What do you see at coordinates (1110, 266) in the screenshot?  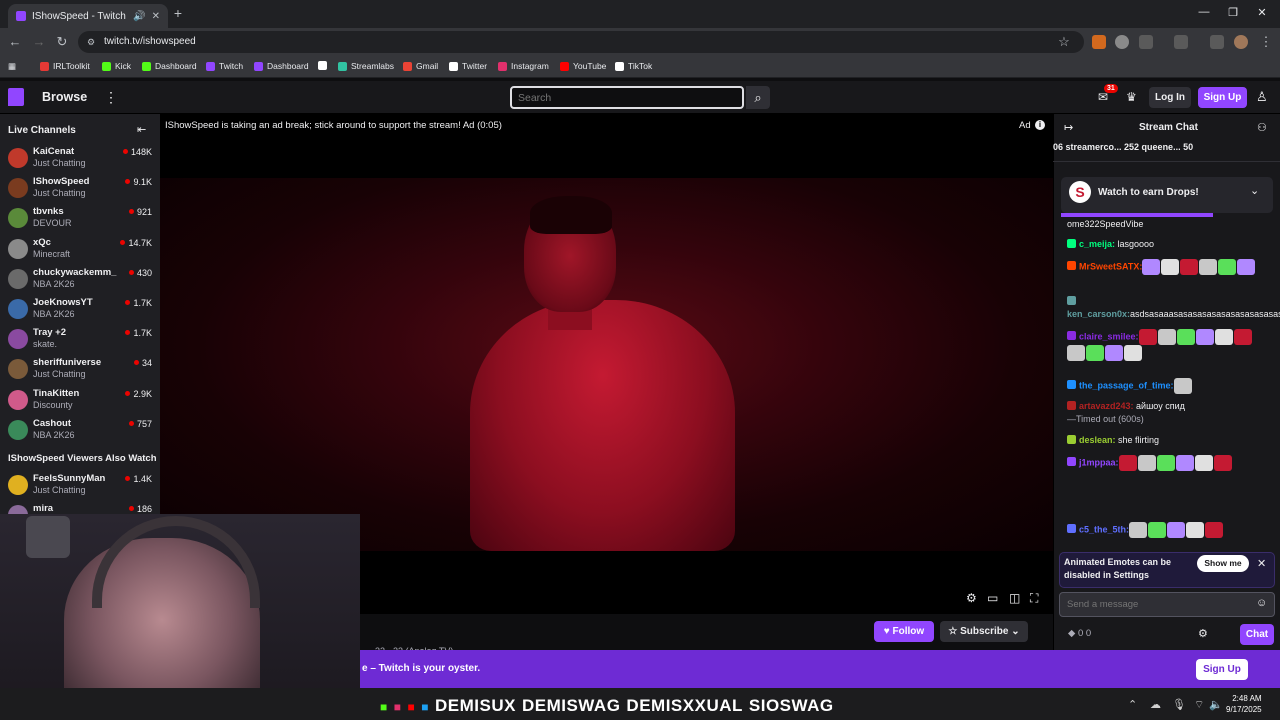 I see `chat-username: MrSweetSATX:` at bounding box center [1110, 266].